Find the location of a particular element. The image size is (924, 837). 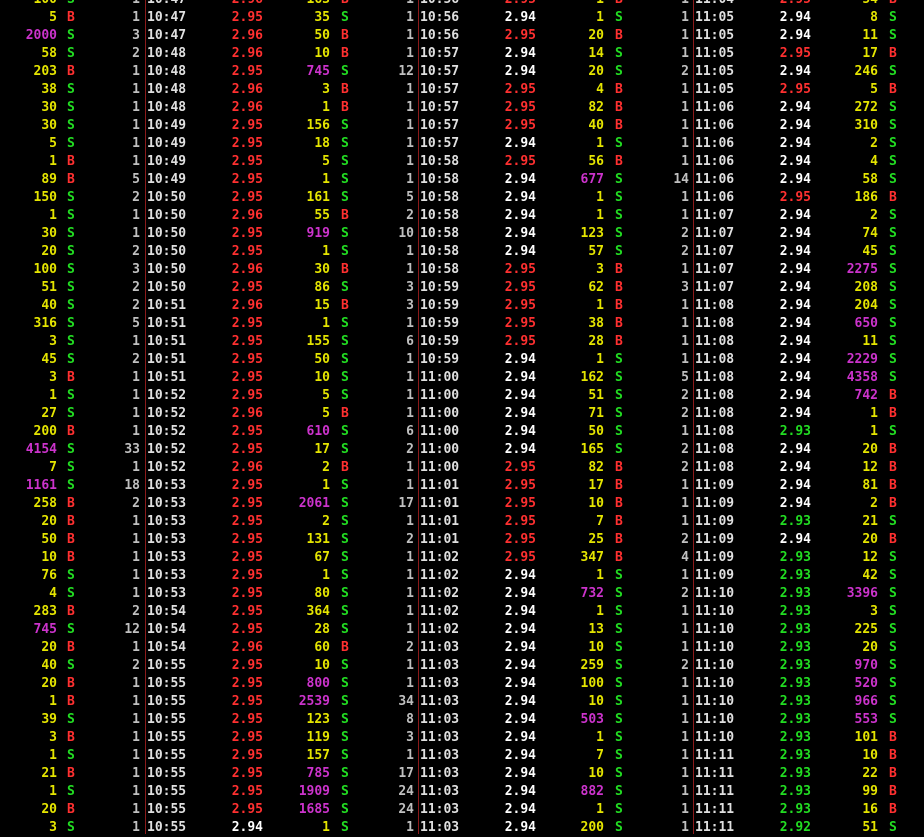

volume-cell: 74 is located at coordinates (870, 233).